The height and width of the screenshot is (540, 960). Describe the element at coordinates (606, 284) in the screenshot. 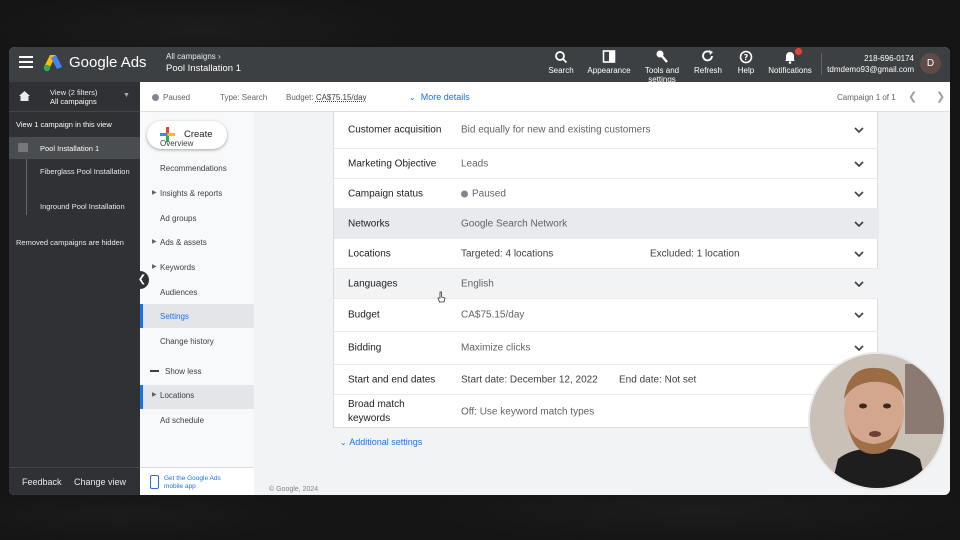

I see `setting-languages: Languages English` at that location.